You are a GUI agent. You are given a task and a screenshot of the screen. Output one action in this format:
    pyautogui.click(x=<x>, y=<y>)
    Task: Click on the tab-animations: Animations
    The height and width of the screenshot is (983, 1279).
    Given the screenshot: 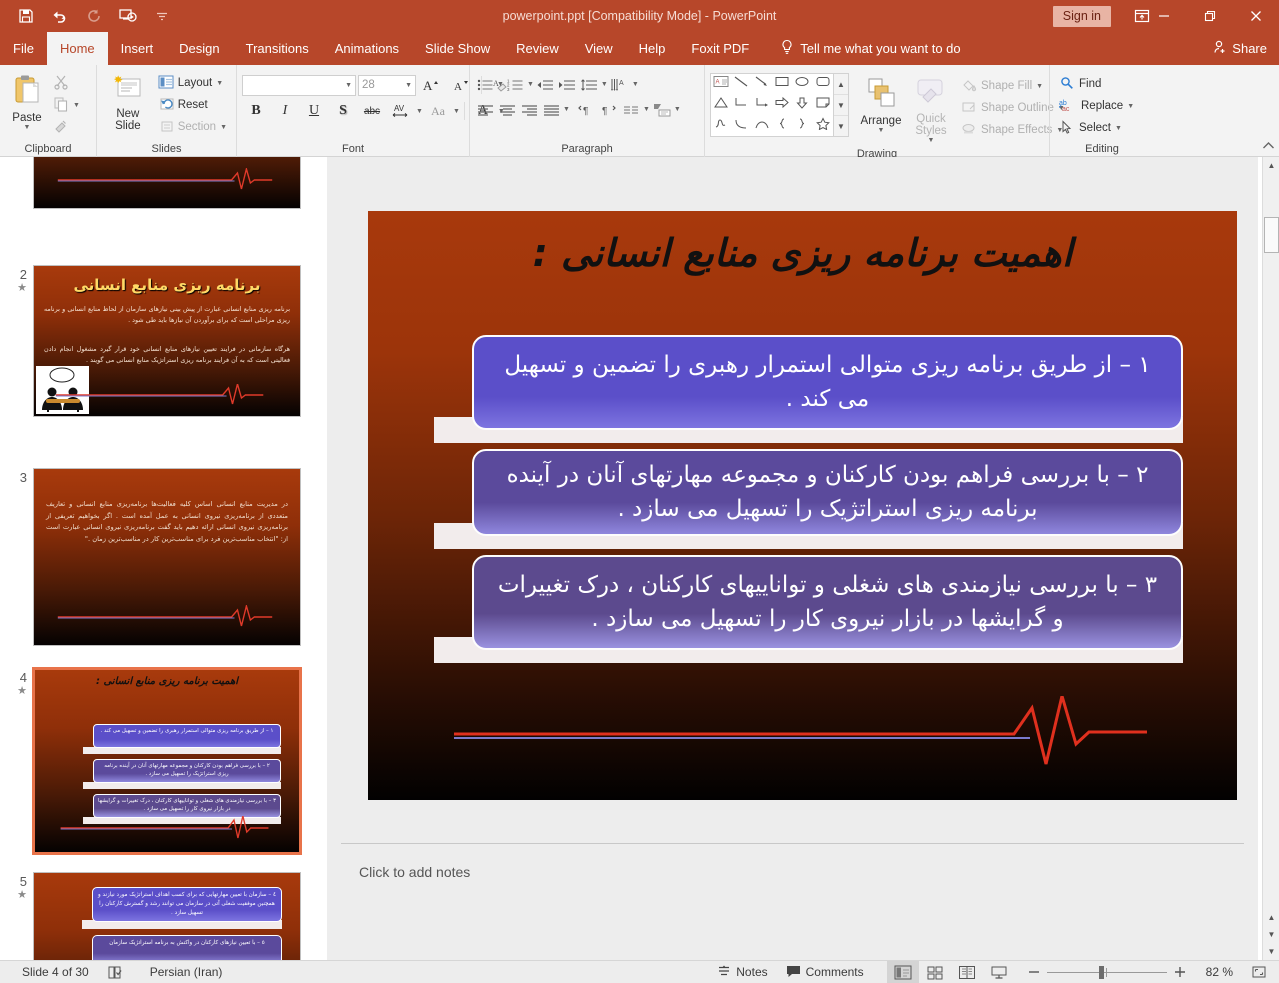 What is the action you would take?
    pyautogui.click(x=367, y=48)
    